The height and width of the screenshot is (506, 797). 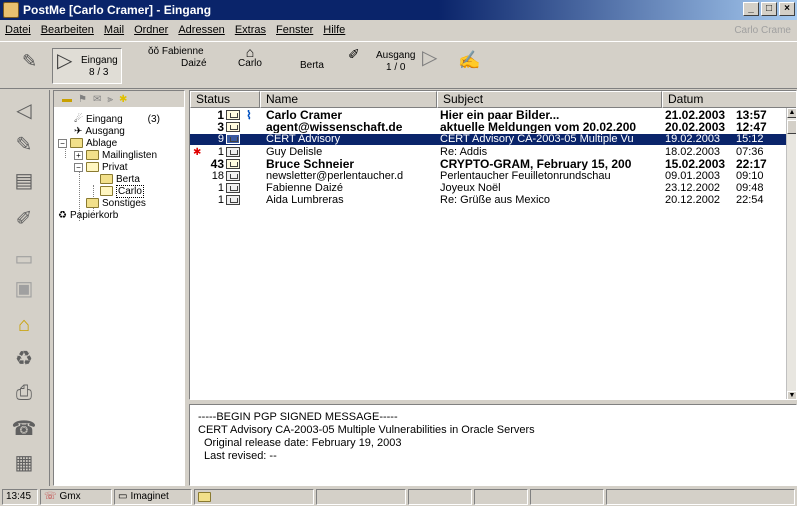 I want to click on title-bar: PostMe [Carlo Cramer] - Eingang _ □ ×, so click(x=398, y=10).